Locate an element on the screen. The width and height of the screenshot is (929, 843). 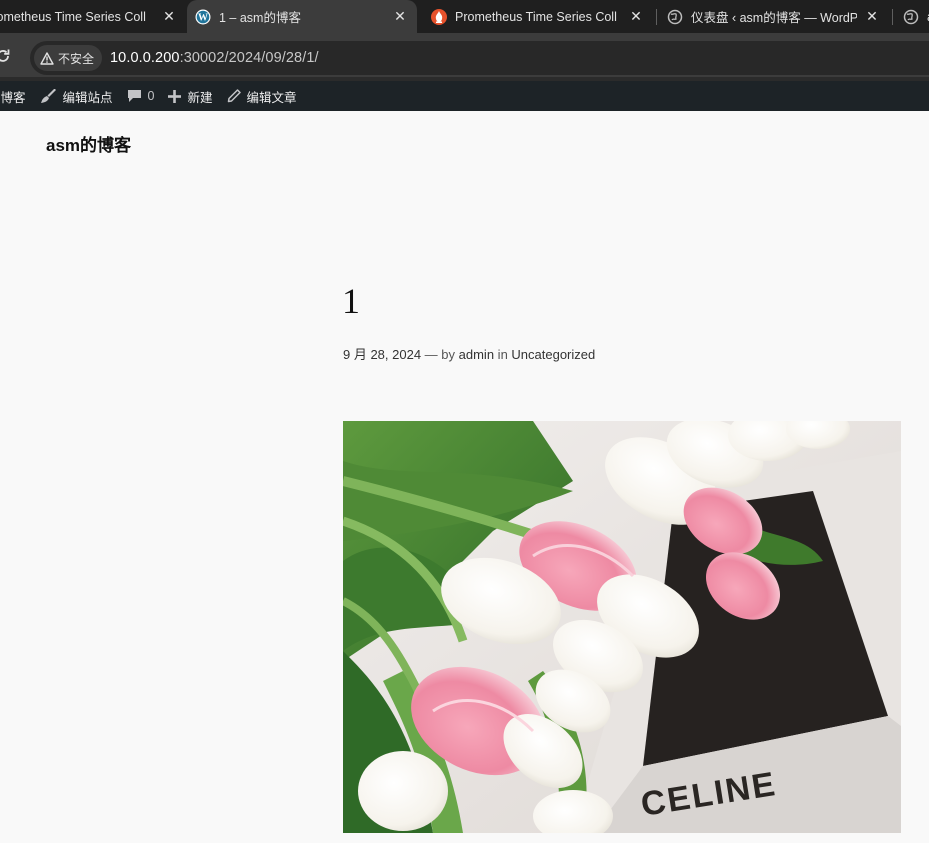
security-chip: 不安全 is located at coordinates (68, 58).